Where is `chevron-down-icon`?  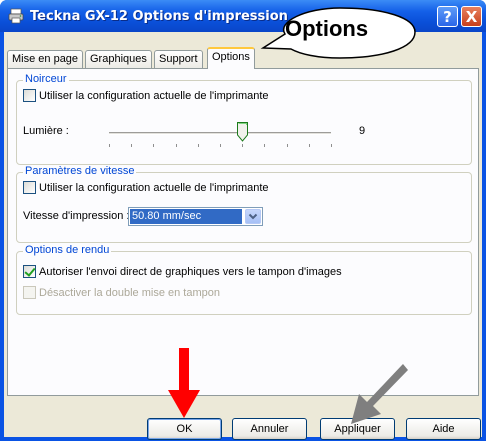
chevron-down-icon is located at coordinates (253, 216).